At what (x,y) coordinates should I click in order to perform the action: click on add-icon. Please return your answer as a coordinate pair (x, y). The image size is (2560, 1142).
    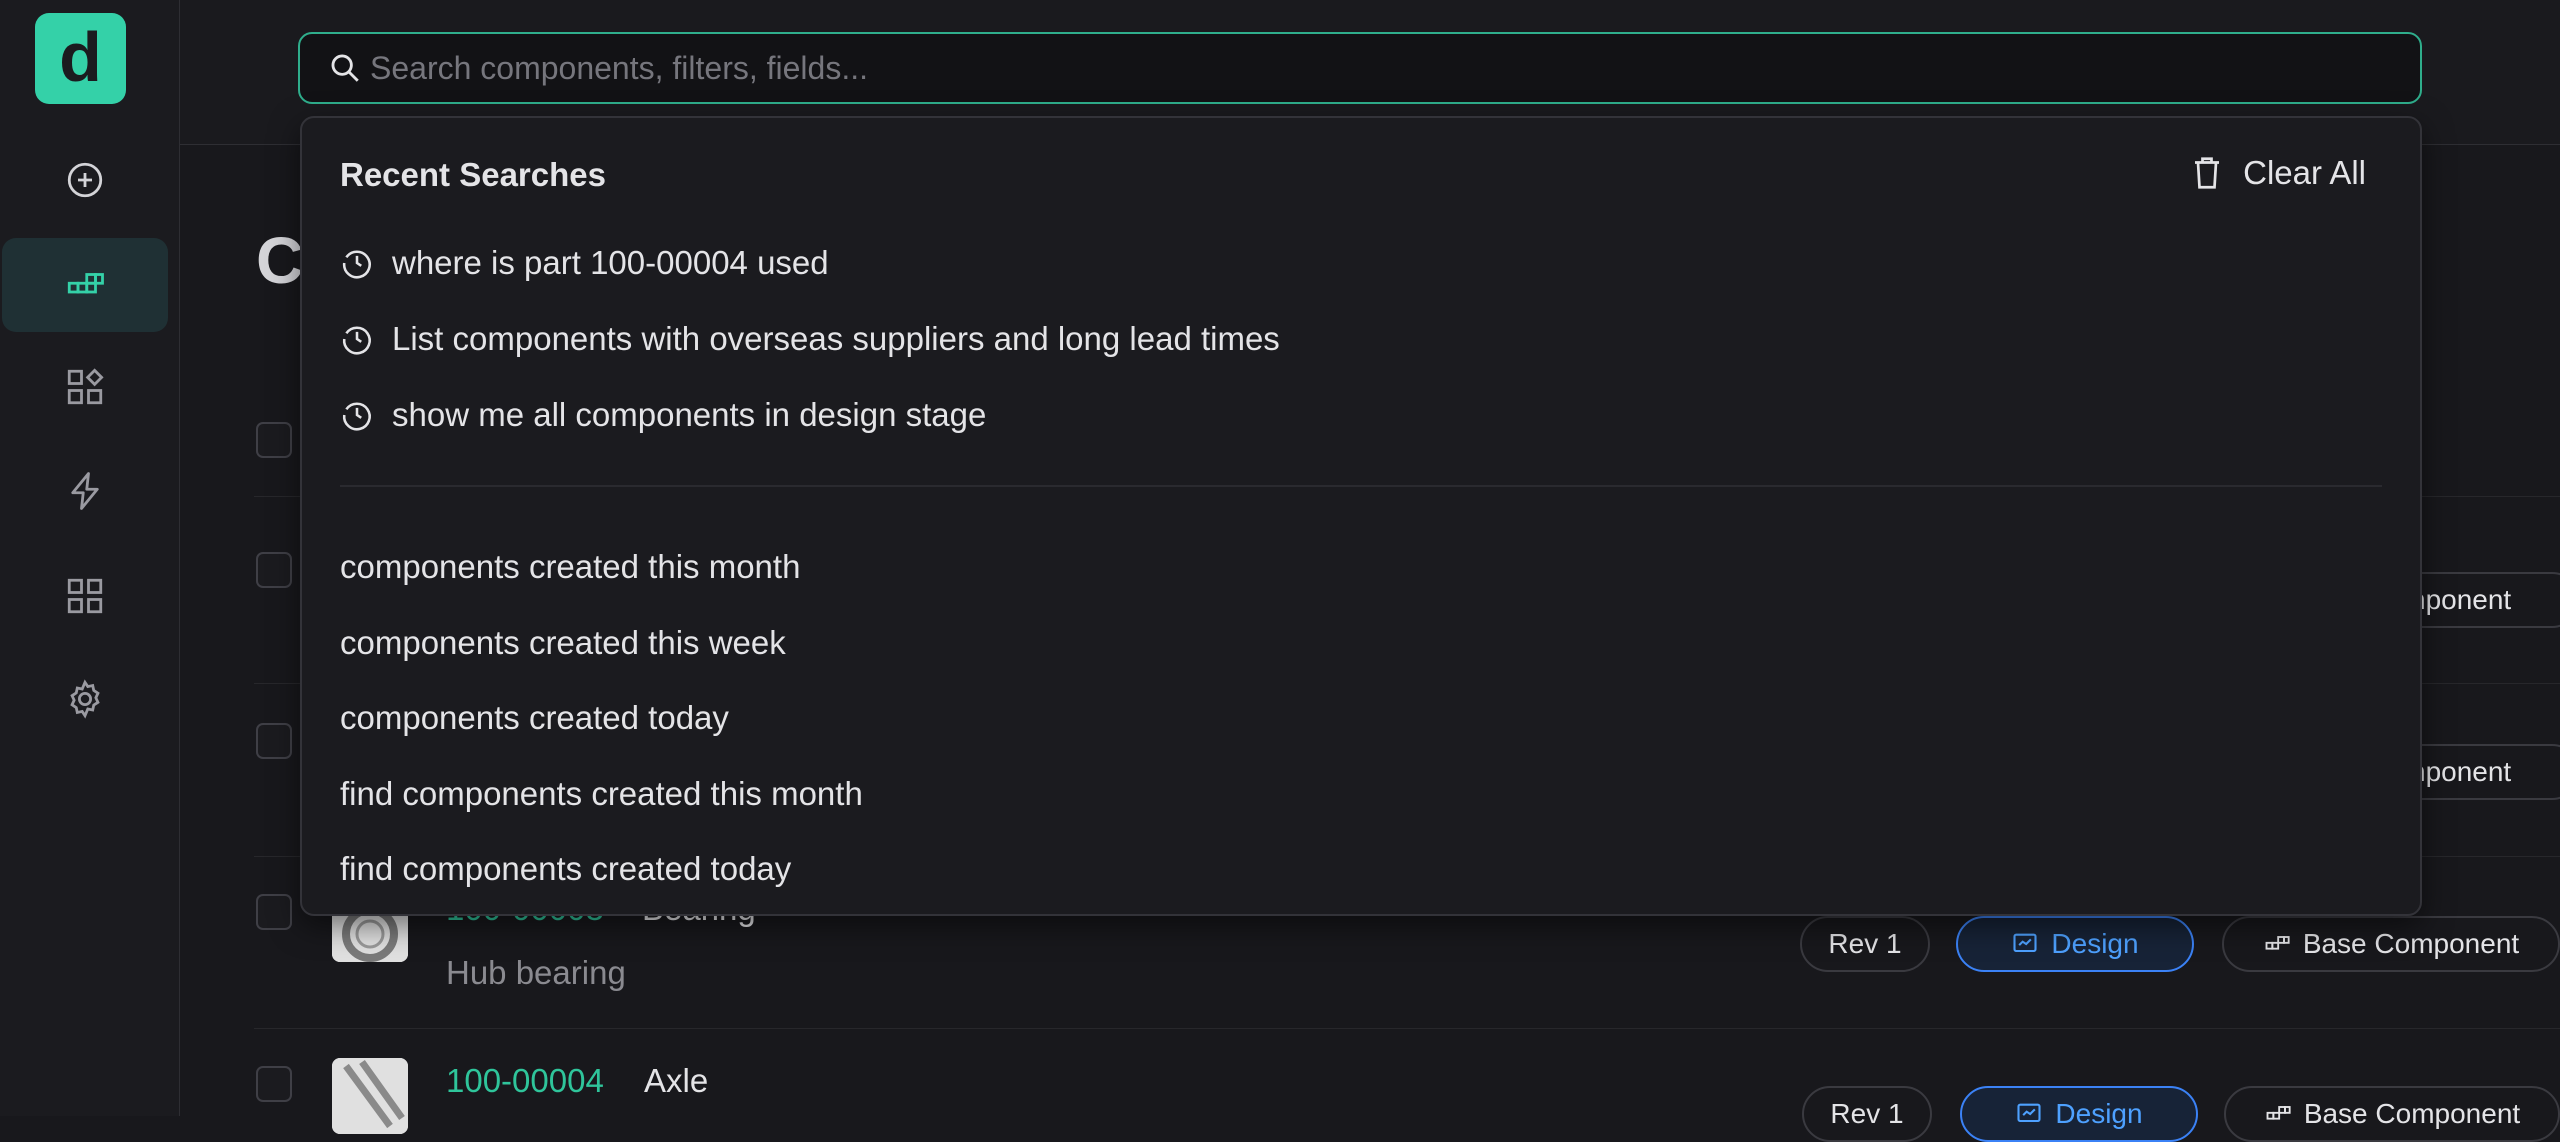
    Looking at the image, I should click on (84, 180).